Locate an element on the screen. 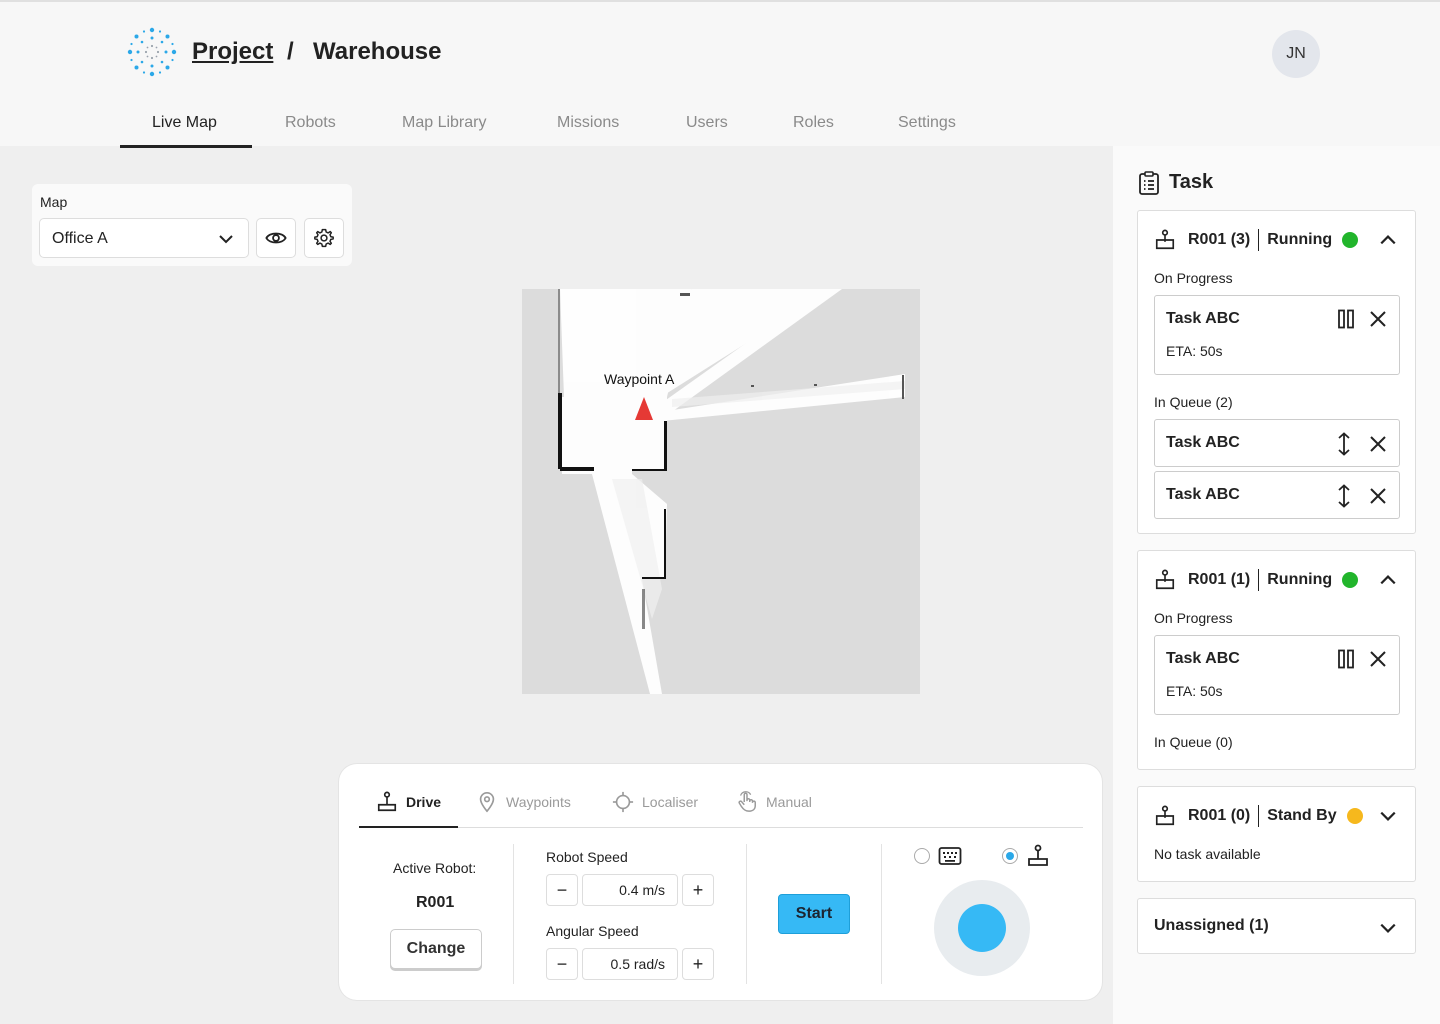 The image size is (1440, 1024). robot-speed-increase-button: + is located at coordinates (698, 890).